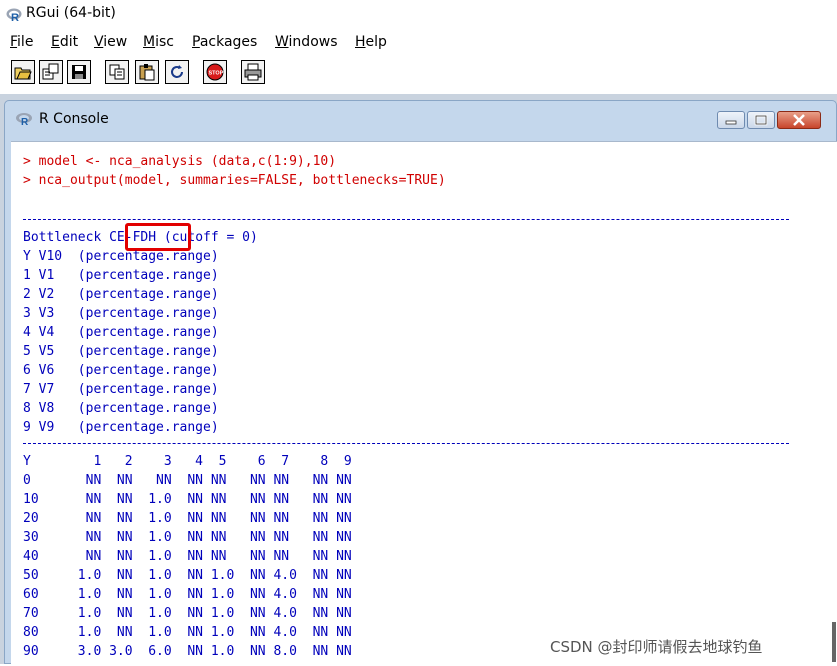  Describe the element at coordinates (187, 461) in the screenshot. I see `table-header: Y 1 2 3 4 5 6 7 8 9` at that location.